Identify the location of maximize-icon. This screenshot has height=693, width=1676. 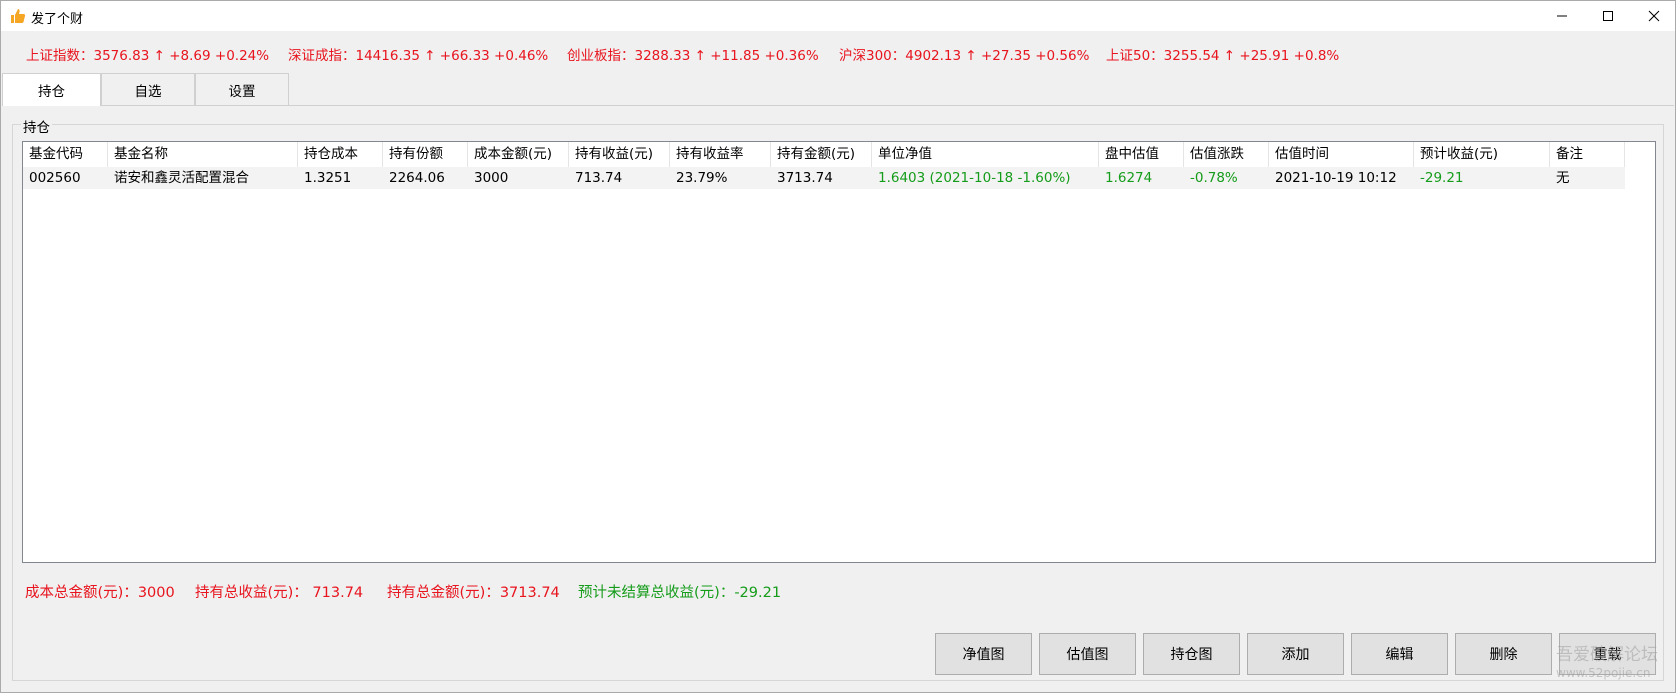
(1608, 16).